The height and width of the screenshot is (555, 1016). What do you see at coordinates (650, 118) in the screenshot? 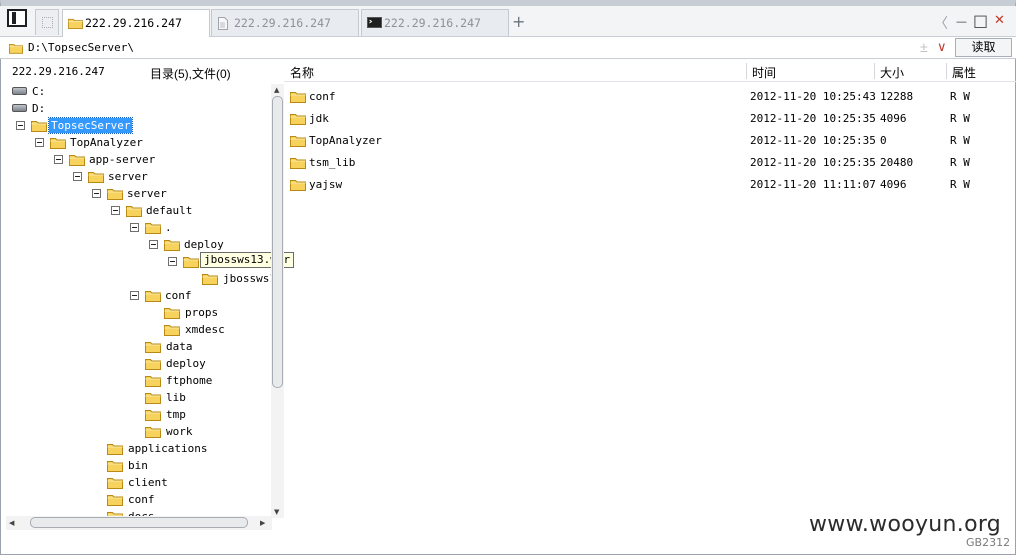
I see `table-row: jdk 2012-11-20 10:25:35 4096 R W` at bounding box center [650, 118].